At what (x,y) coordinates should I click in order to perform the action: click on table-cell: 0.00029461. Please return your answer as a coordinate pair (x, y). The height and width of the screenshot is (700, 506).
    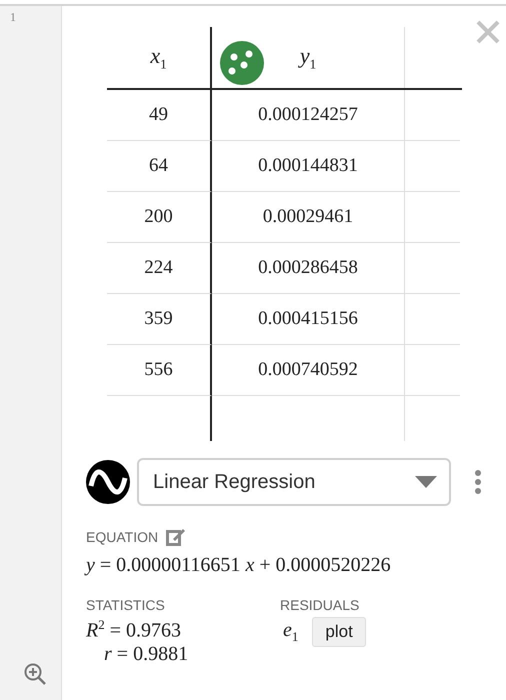
    Looking at the image, I should click on (308, 217).